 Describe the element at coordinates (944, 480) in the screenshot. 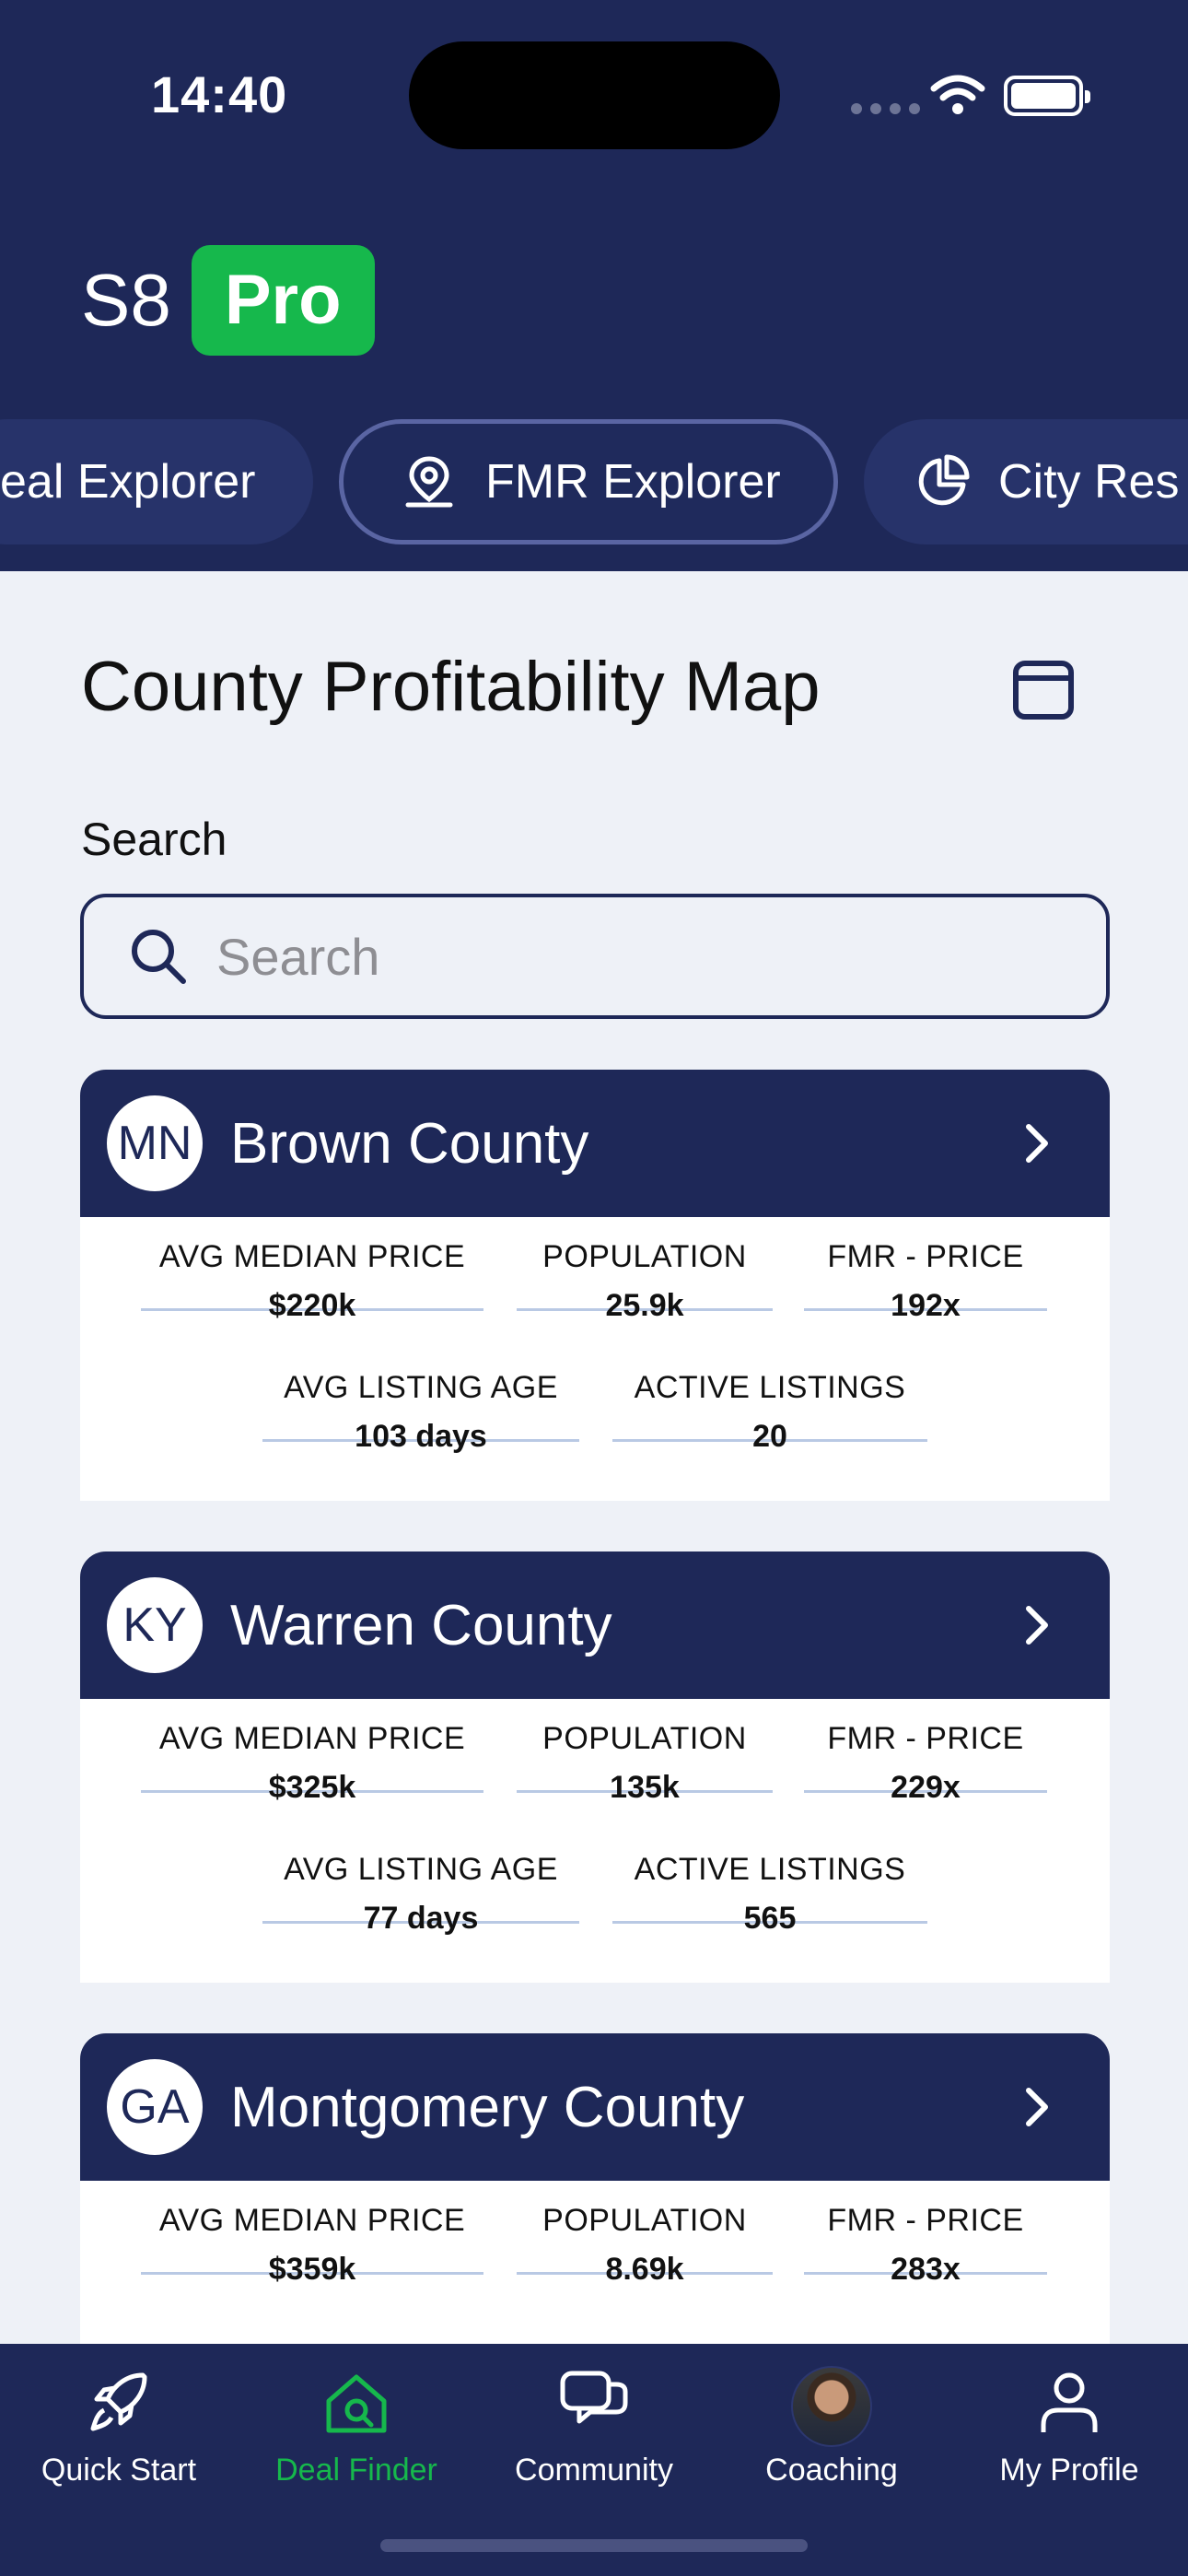

I see `pie-chart-icon` at that location.